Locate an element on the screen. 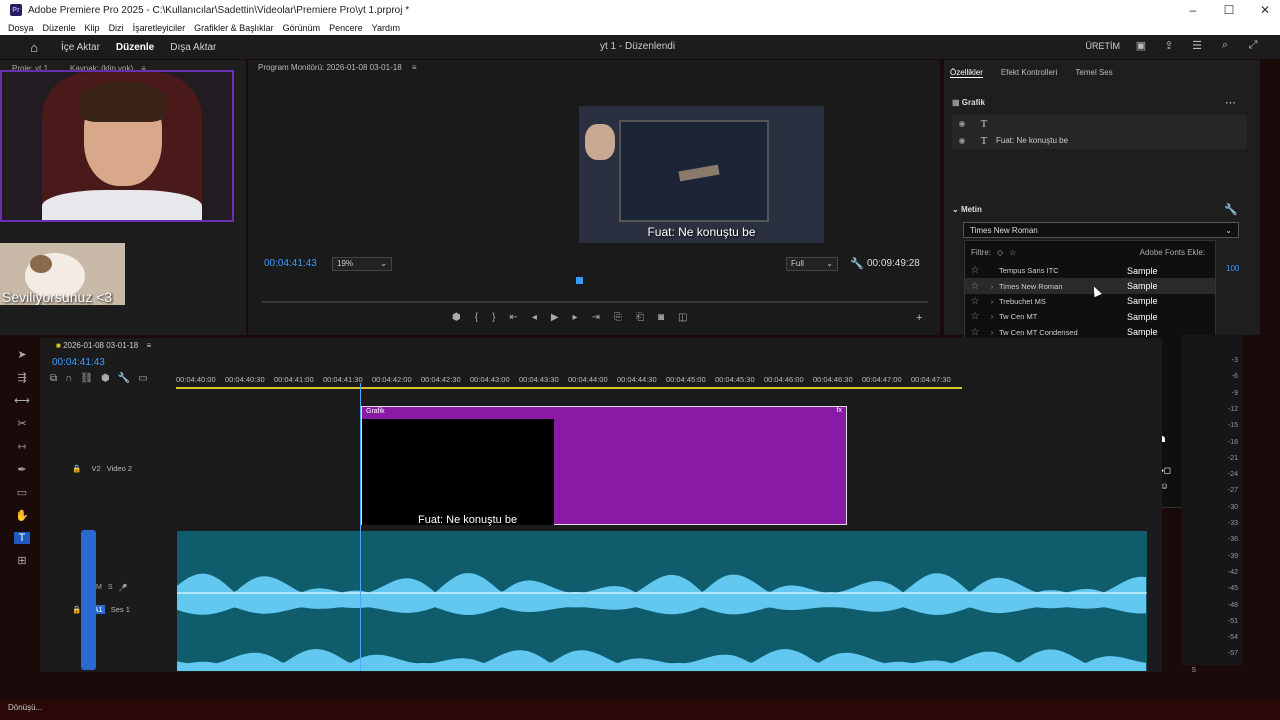 The height and width of the screenshot is (720, 1280). caption-tool-icon: ⊞ is located at coordinates (21, 560).